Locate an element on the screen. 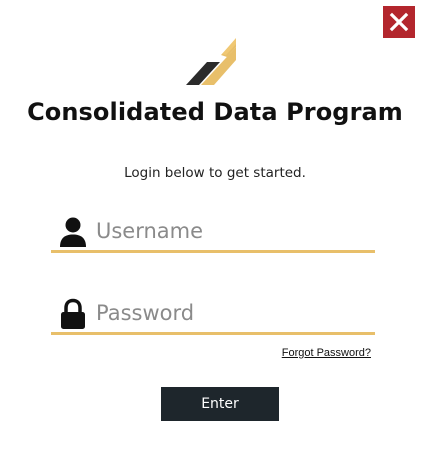 This screenshot has height=473, width=421. username-input is located at coordinates (231, 231).